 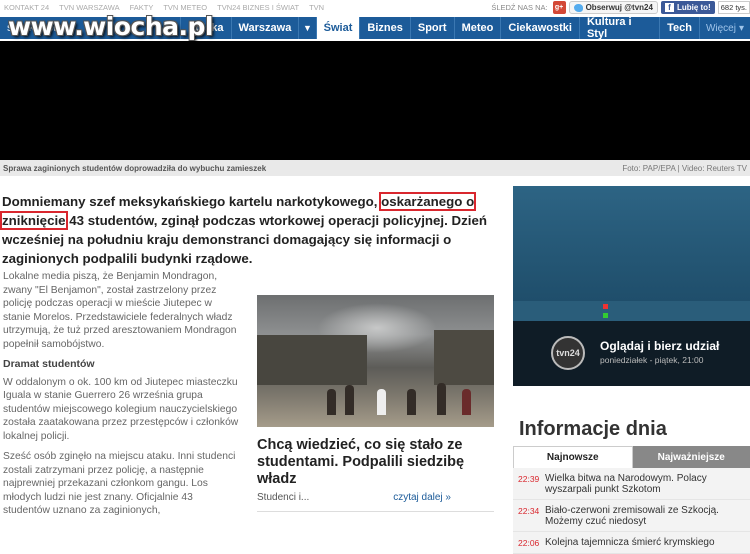 What do you see at coordinates (652, 360) in the screenshot?
I see `ad-schedule: poniedziałek - piątek, 21:00` at bounding box center [652, 360].